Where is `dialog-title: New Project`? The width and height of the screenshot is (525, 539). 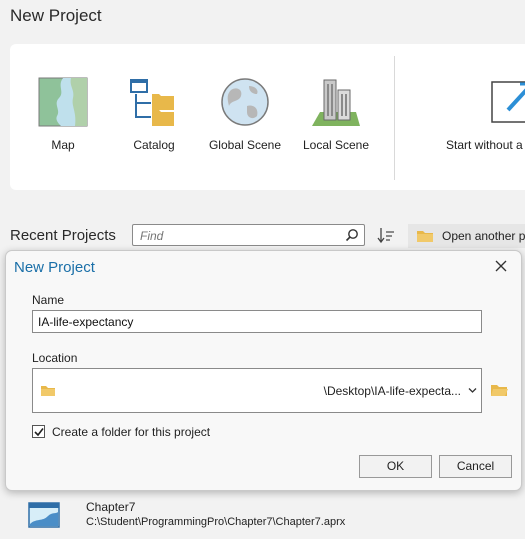 dialog-title: New Project is located at coordinates (54, 267).